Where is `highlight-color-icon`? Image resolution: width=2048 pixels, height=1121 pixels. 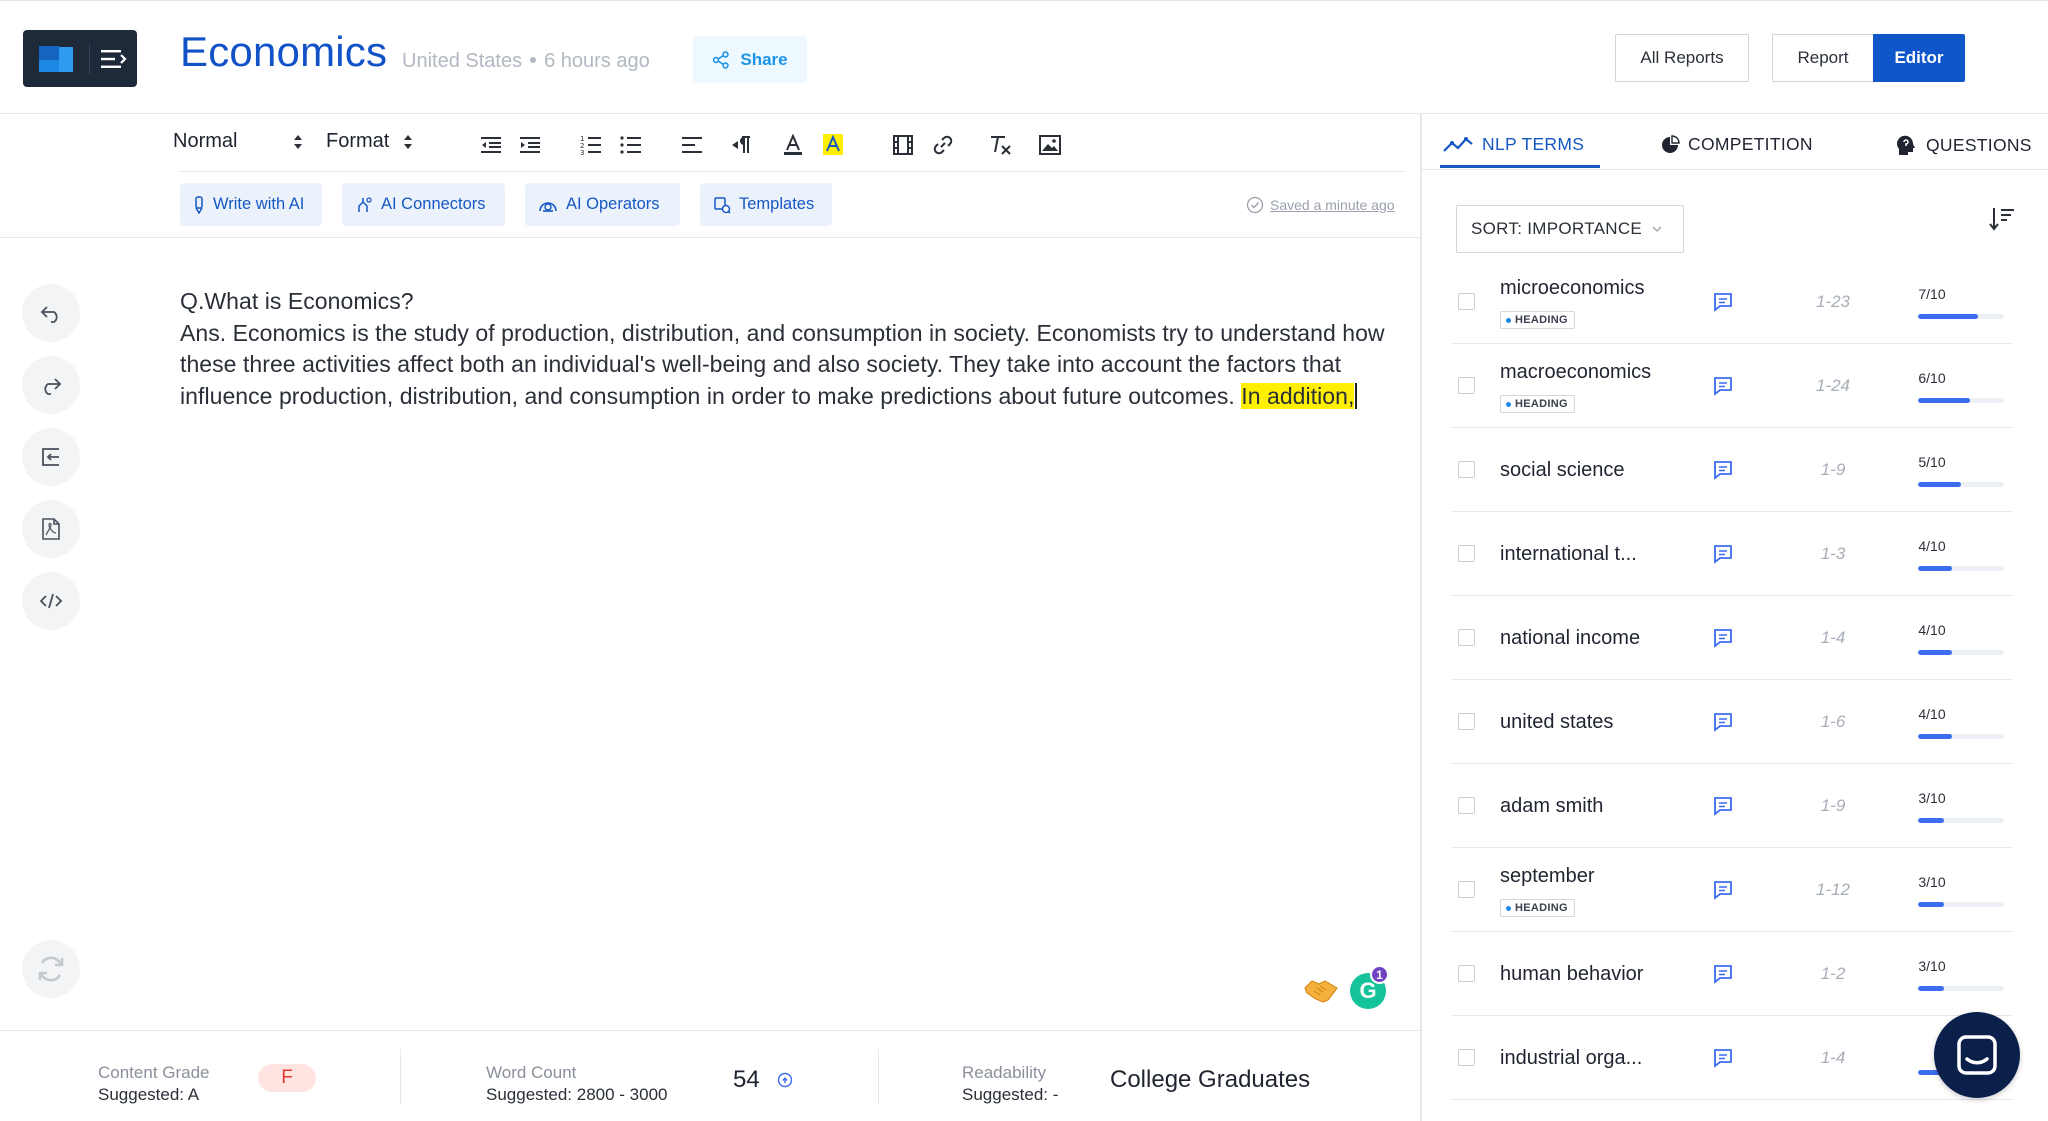 highlight-color-icon is located at coordinates (833, 145).